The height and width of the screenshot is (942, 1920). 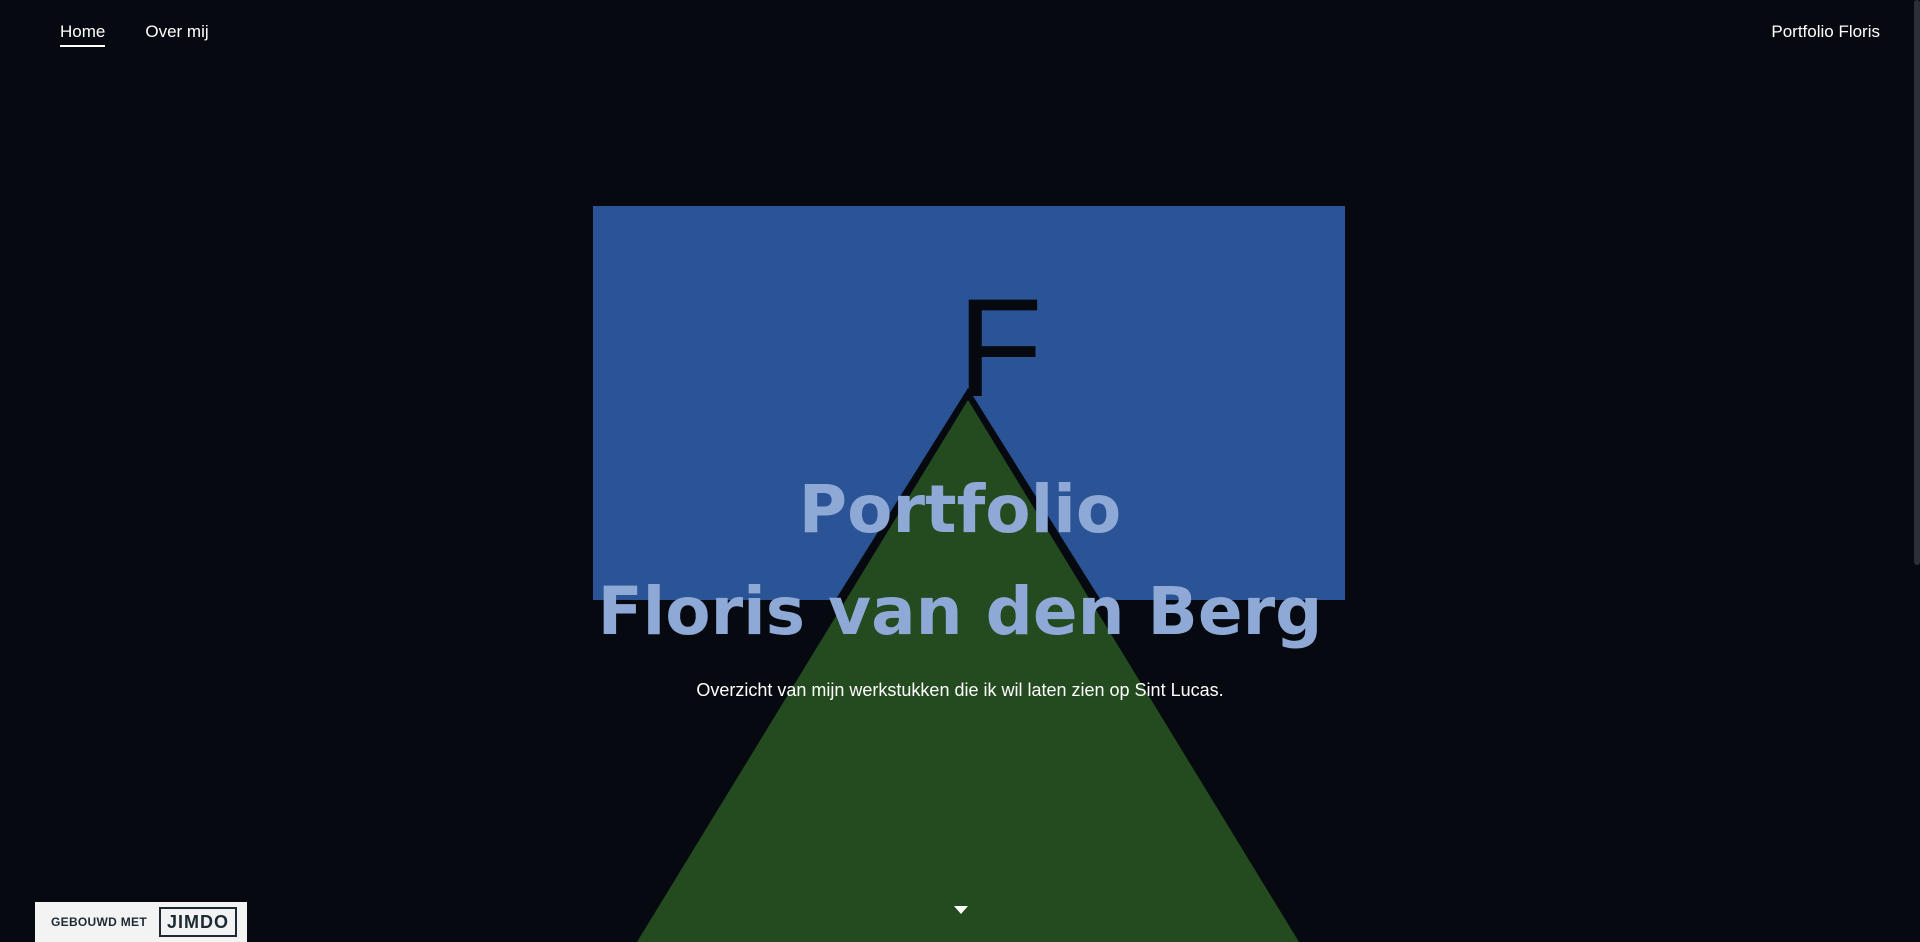 I want to click on hero-title-name: Floris van den Berg, so click(x=960, y=611).